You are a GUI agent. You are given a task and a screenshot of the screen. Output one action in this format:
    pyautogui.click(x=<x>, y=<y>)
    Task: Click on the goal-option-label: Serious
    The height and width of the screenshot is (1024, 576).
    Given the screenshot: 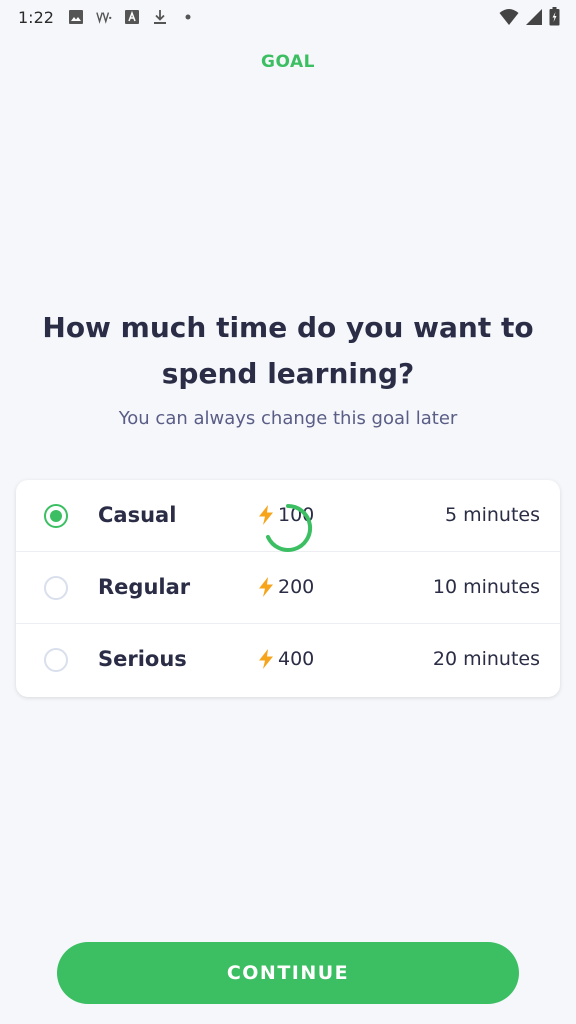 What is the action you would take?
    pyautogui.click(x=142, y=659)
    